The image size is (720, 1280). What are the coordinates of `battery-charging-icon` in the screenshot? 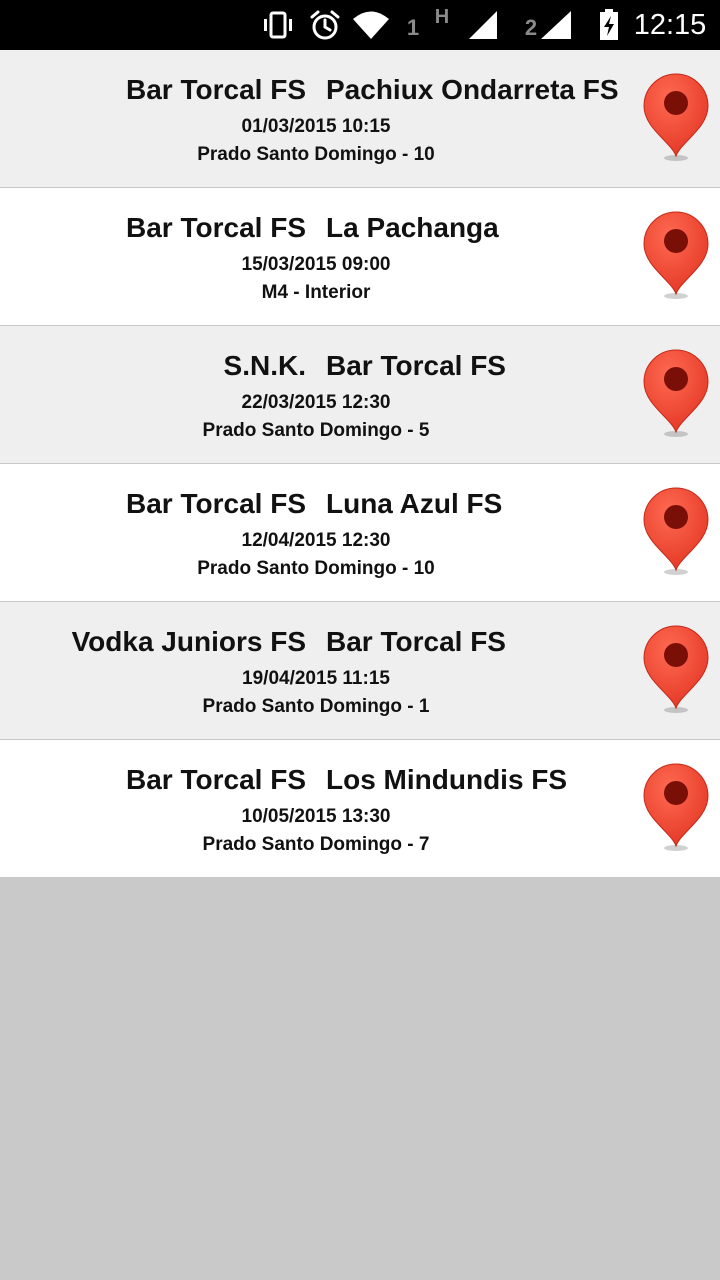 It's located at (609, 25).